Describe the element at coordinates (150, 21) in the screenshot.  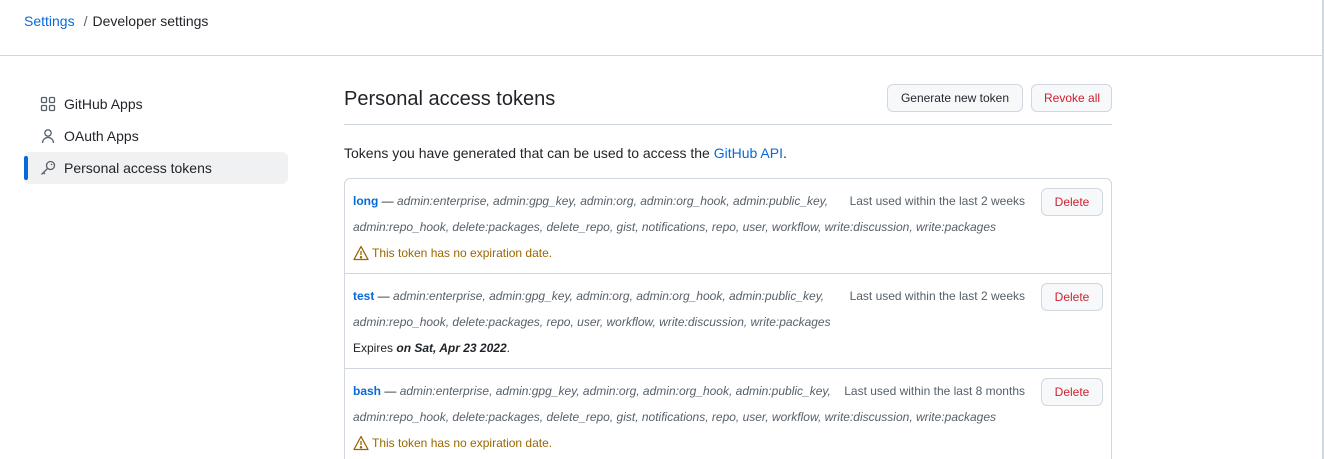
I see `breadcrumb-current: Developer settings` at that location.